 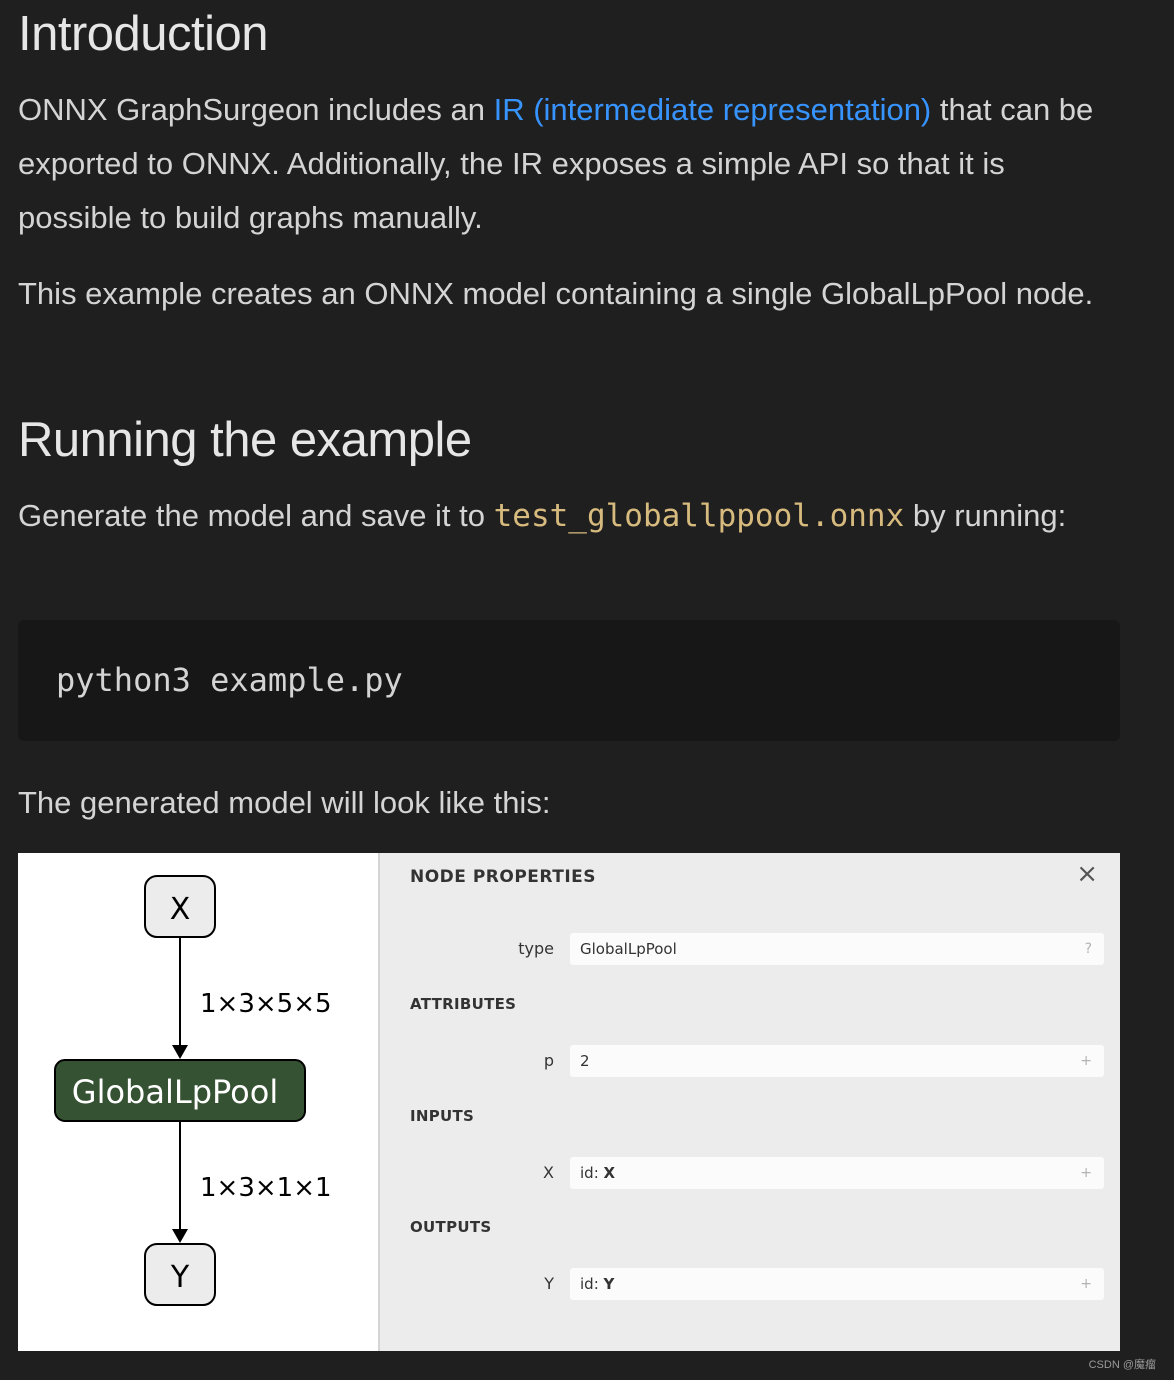 I want to click on input-x-field: id: X +, so click(x=837, y=1173).